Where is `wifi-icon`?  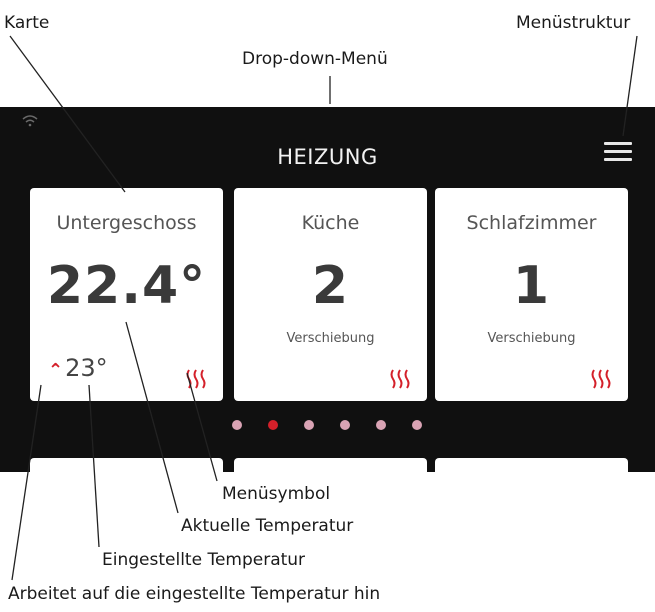
wifi-icon is located at coordinates (30, 121).